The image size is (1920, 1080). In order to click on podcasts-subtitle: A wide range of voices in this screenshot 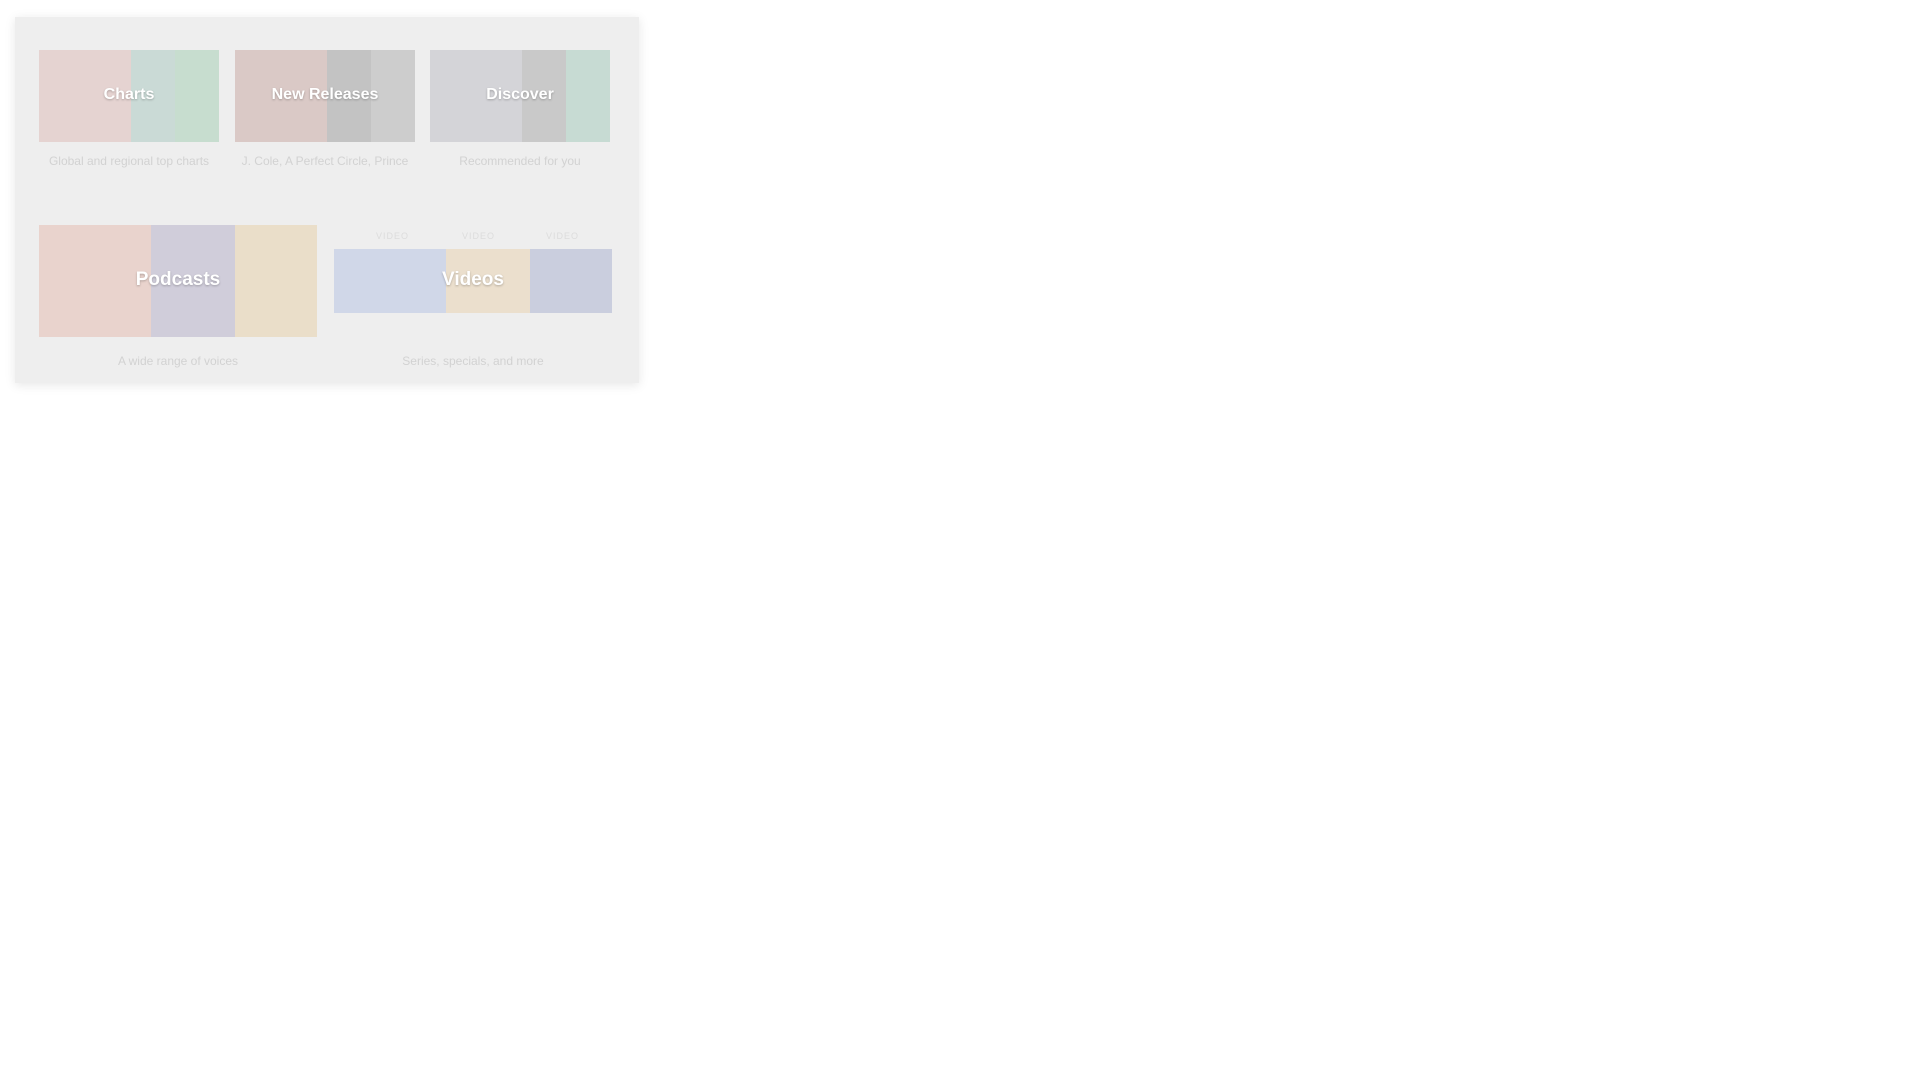, I will do `click(178, 361)`.